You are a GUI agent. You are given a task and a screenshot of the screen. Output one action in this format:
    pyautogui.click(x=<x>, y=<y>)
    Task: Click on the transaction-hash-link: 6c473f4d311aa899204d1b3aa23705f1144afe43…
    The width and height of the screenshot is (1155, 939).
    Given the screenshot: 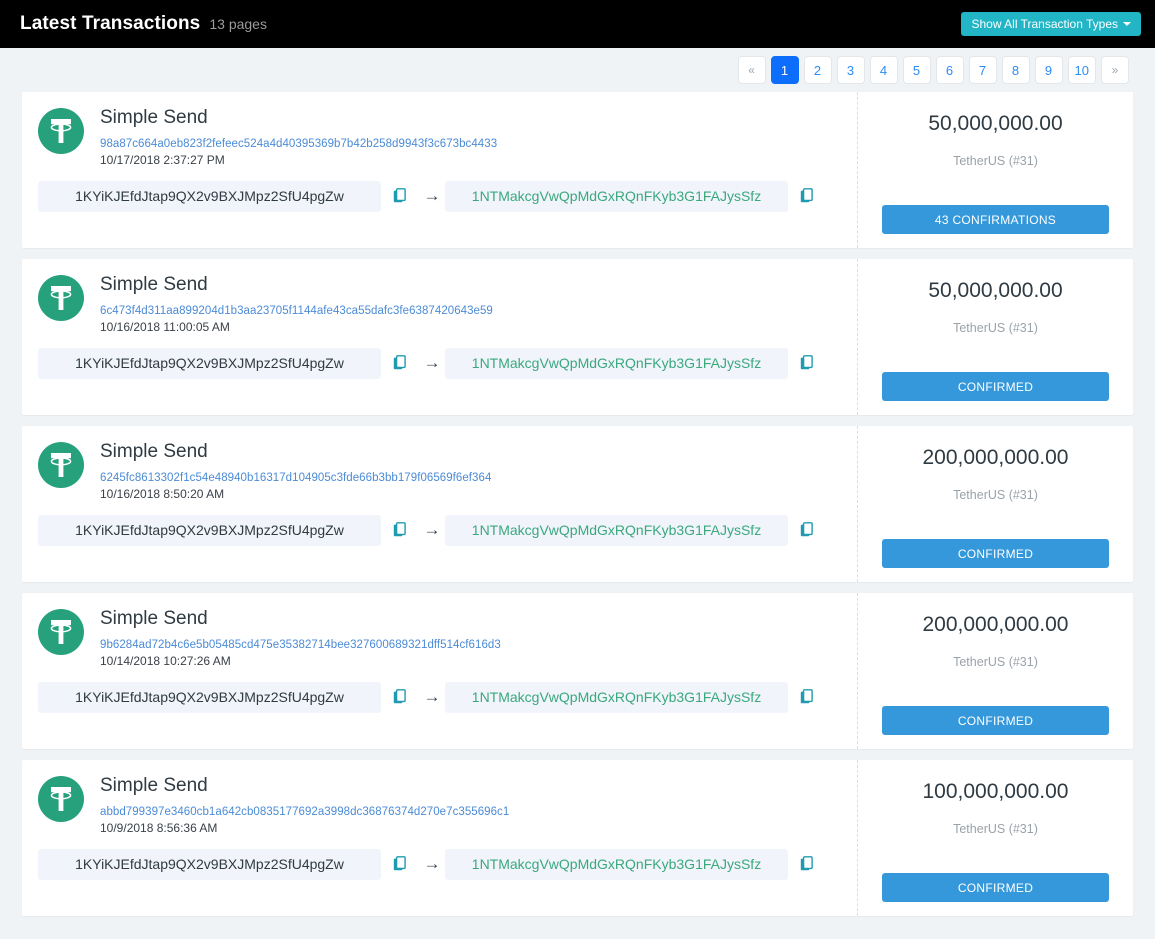 What is the action you would take?
    pyautogui.click(x=296, y=311)
    